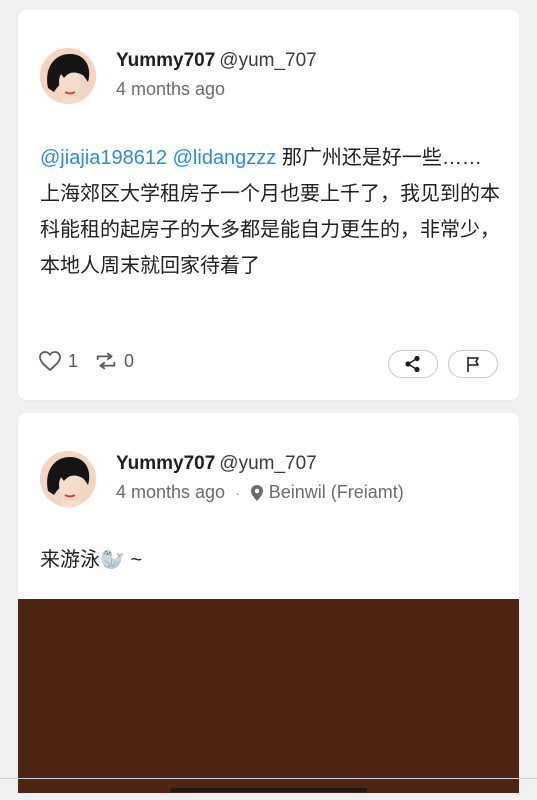  I want to click on post-text: 来游泳🦭 ~, so click(91, 560).